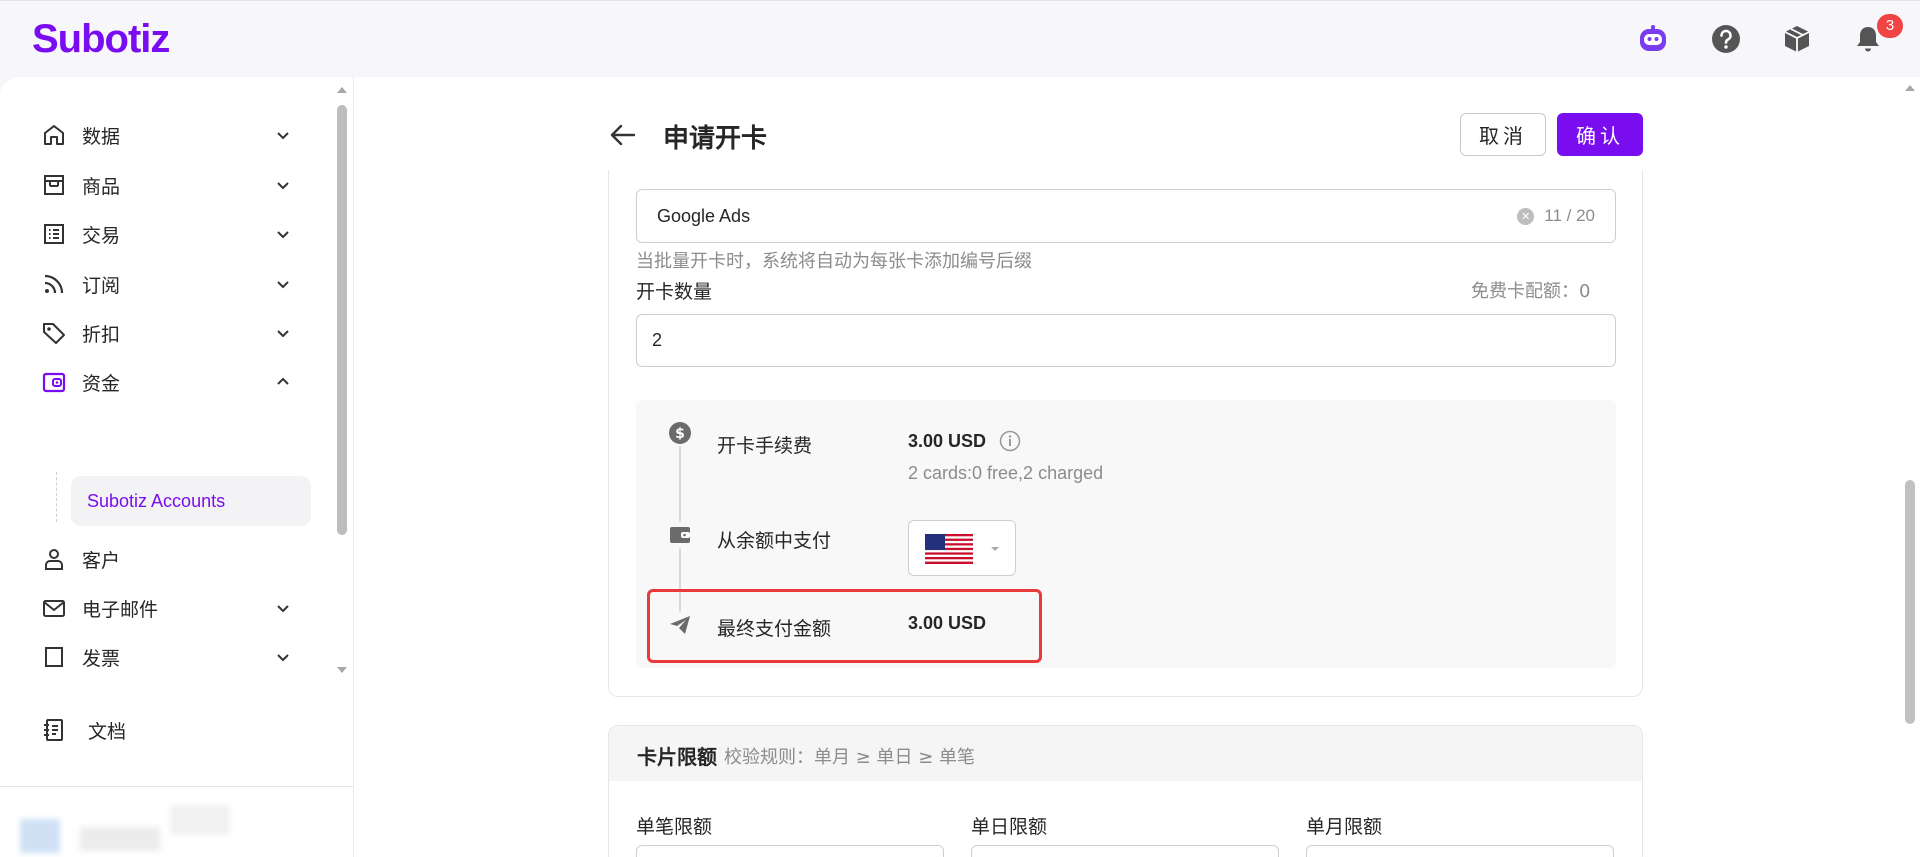 The width and height of the screenshot is (1920, 857). Describe the element at coordinates (54, 185) in the screenshot. I see `store-icon` at that location.